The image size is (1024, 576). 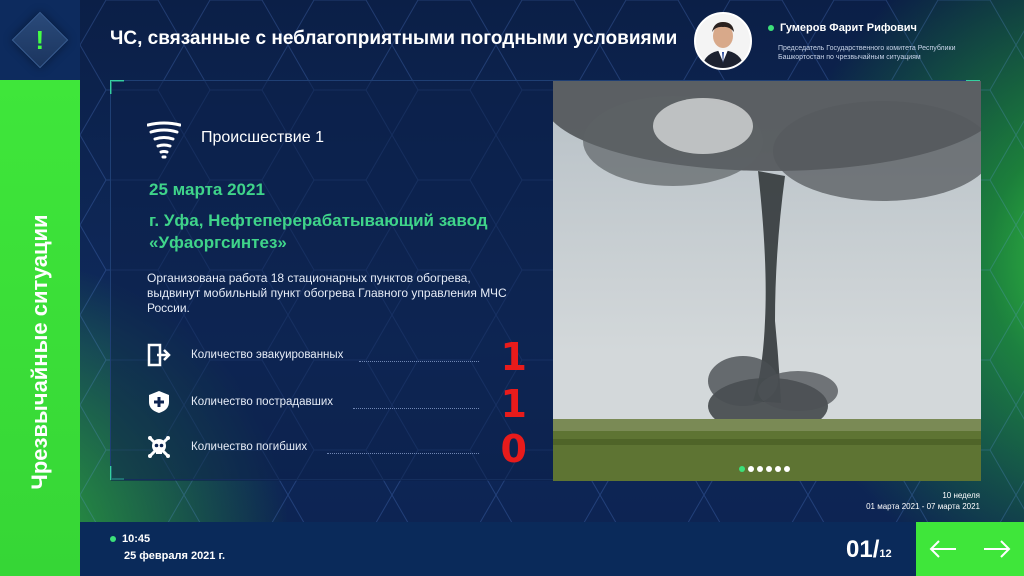 I want to click on week-label: 10 неделя, so click(x=961, y=495).